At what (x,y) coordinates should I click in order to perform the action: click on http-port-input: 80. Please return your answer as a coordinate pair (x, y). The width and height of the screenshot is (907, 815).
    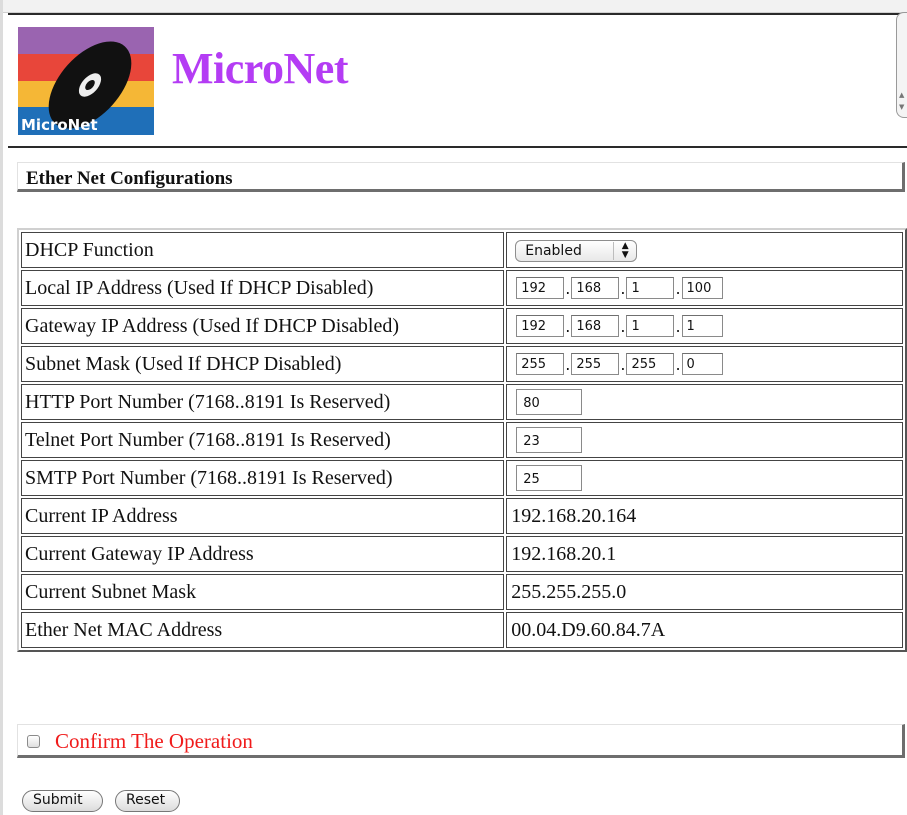
    Looking at the image, I should click on (549, 402).